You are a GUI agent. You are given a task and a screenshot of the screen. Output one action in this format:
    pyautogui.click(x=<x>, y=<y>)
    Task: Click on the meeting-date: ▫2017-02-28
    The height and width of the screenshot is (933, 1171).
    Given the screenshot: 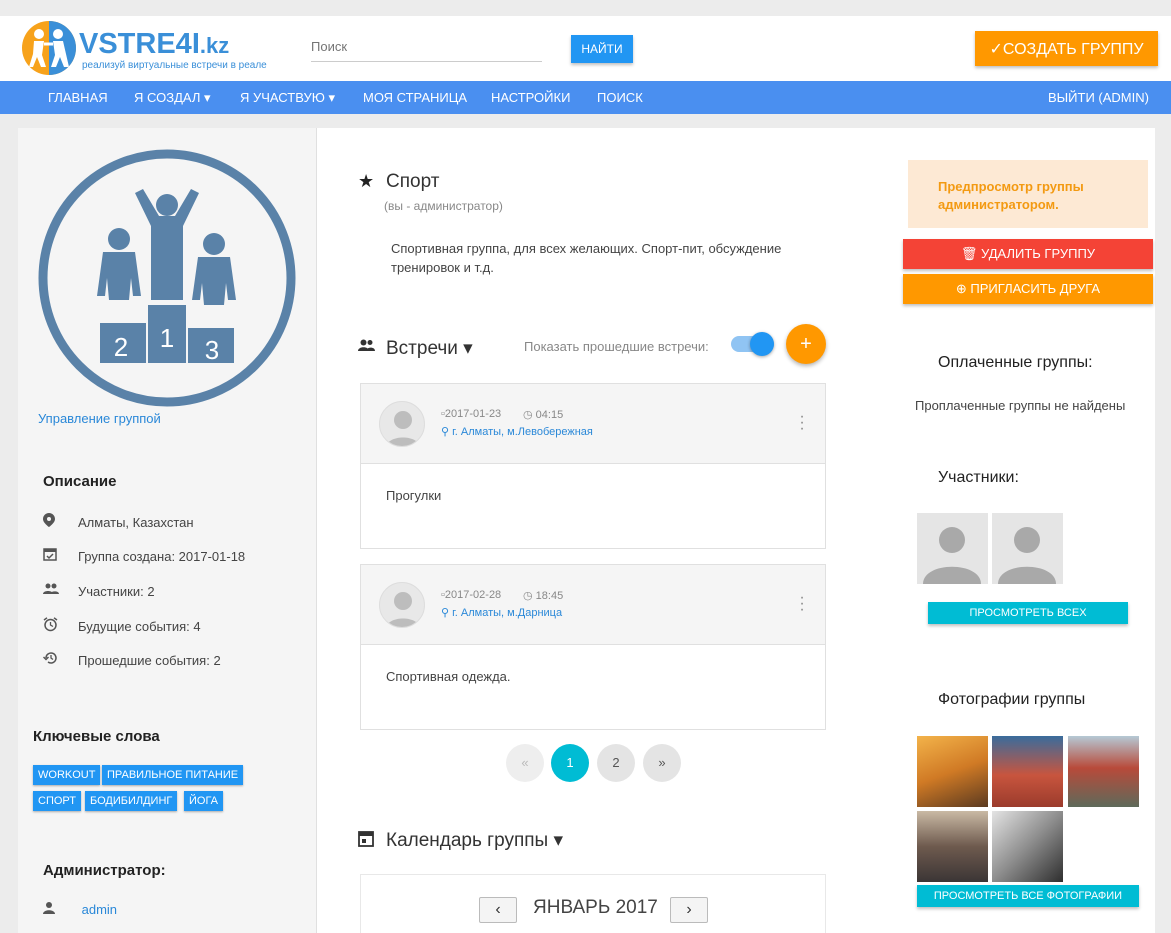 What is the action you would take?
    pyautogui.click(x=471, y=595)
    